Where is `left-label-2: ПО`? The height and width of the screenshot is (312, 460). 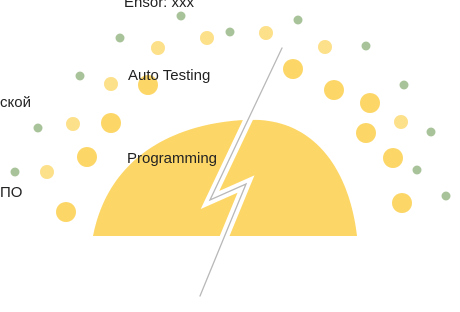 left-label-2: ПО is located at coordinates (11, 192).